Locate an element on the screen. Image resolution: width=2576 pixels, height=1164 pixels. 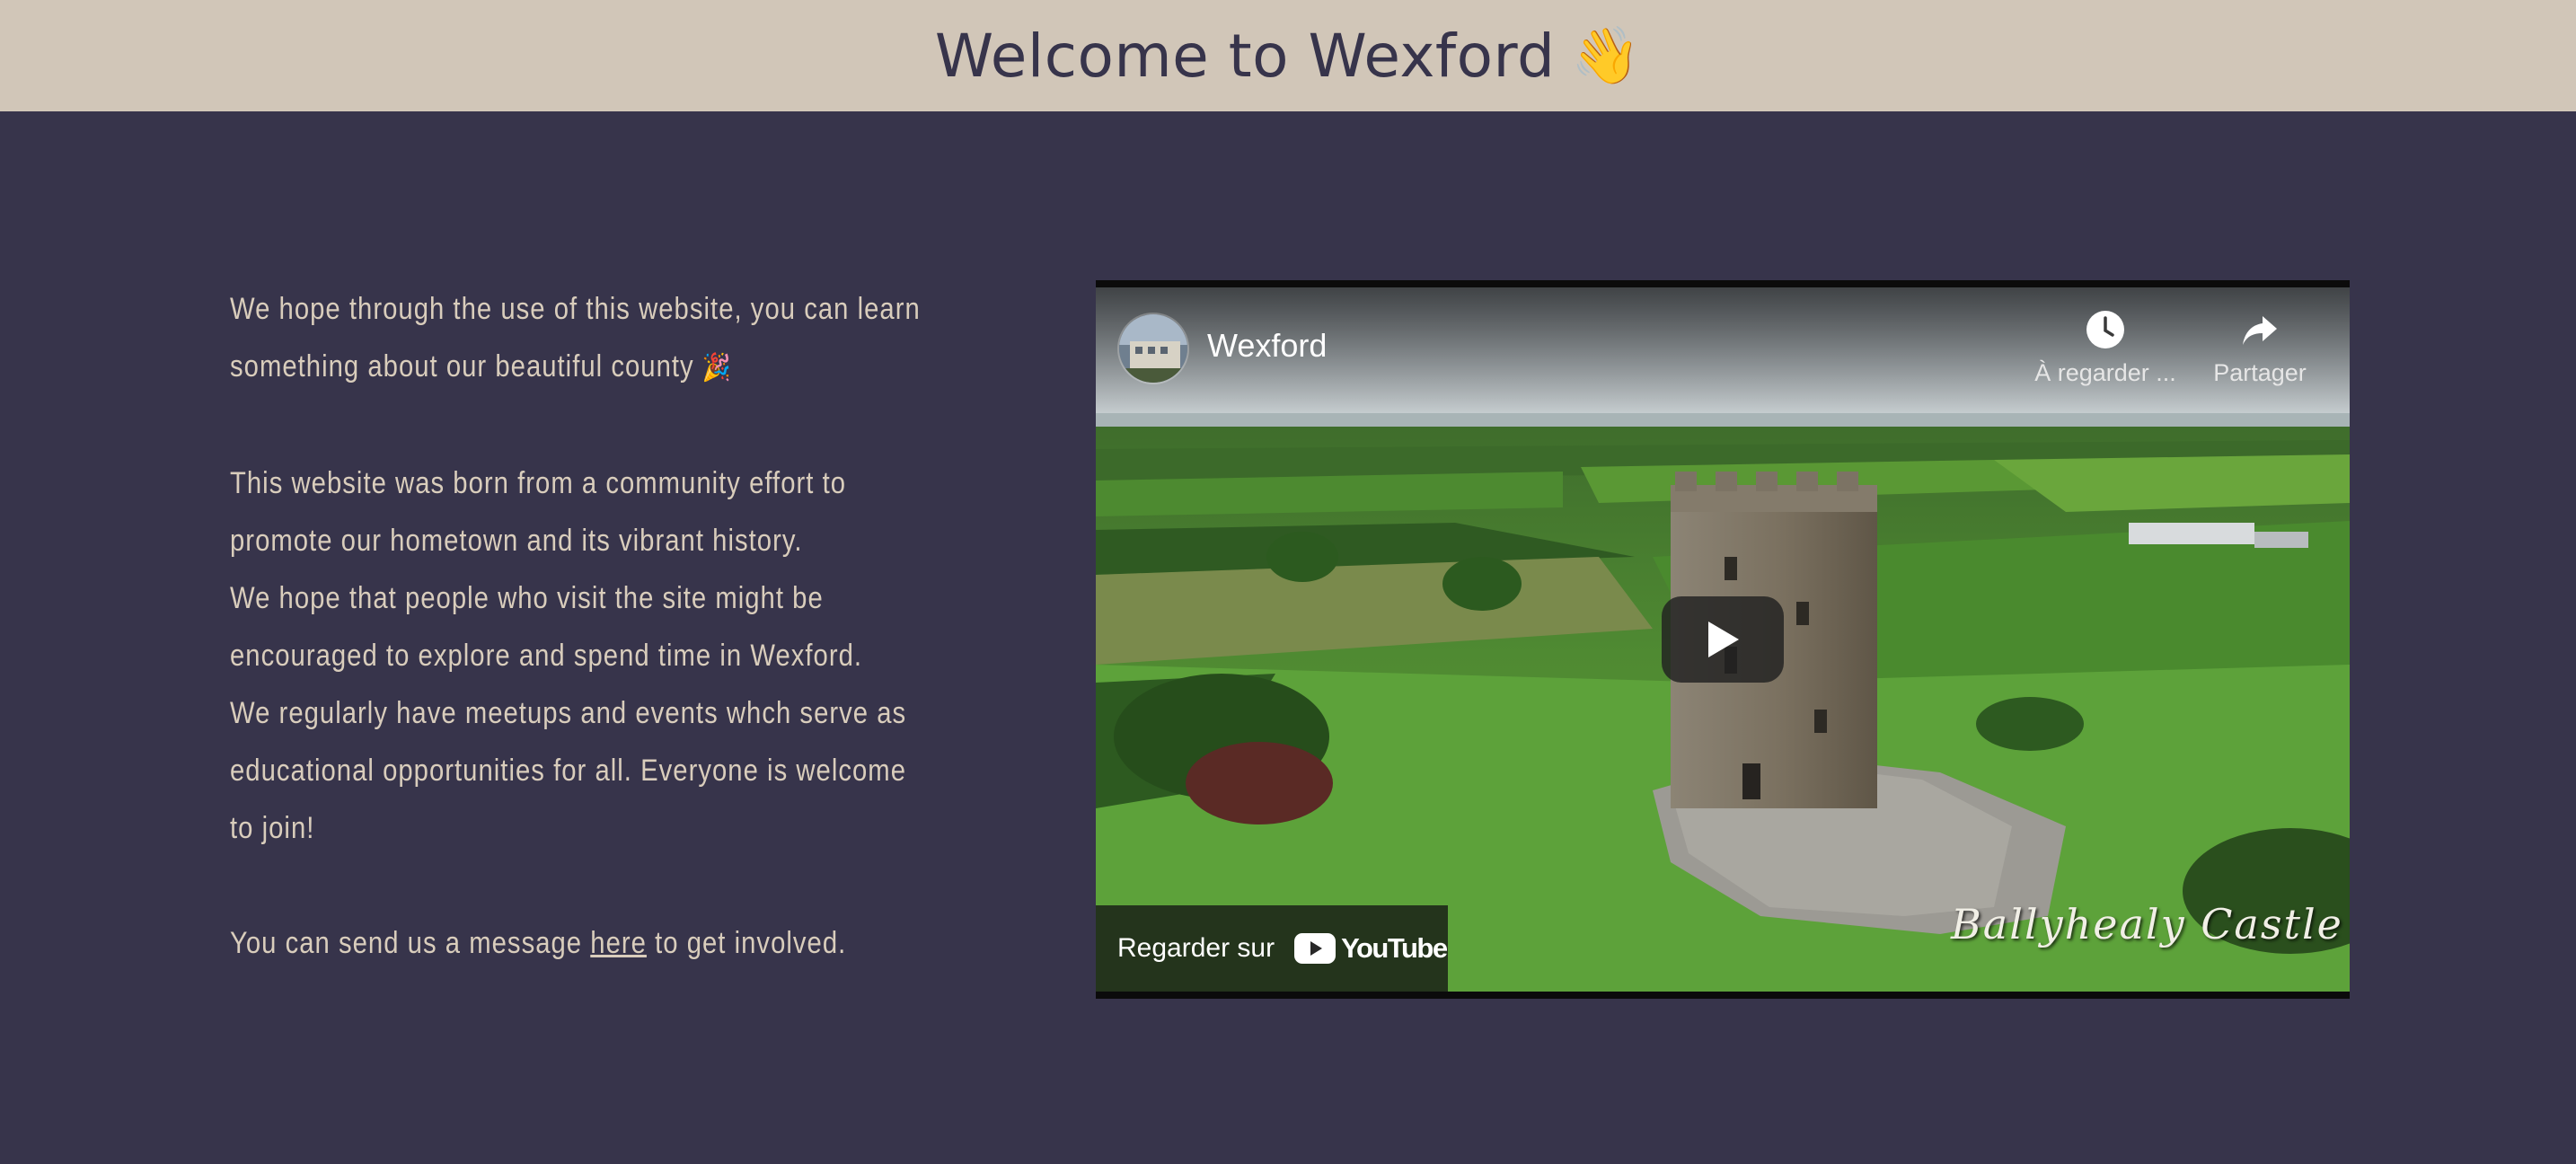
clock-icon is located at coordinates (2105, 329).